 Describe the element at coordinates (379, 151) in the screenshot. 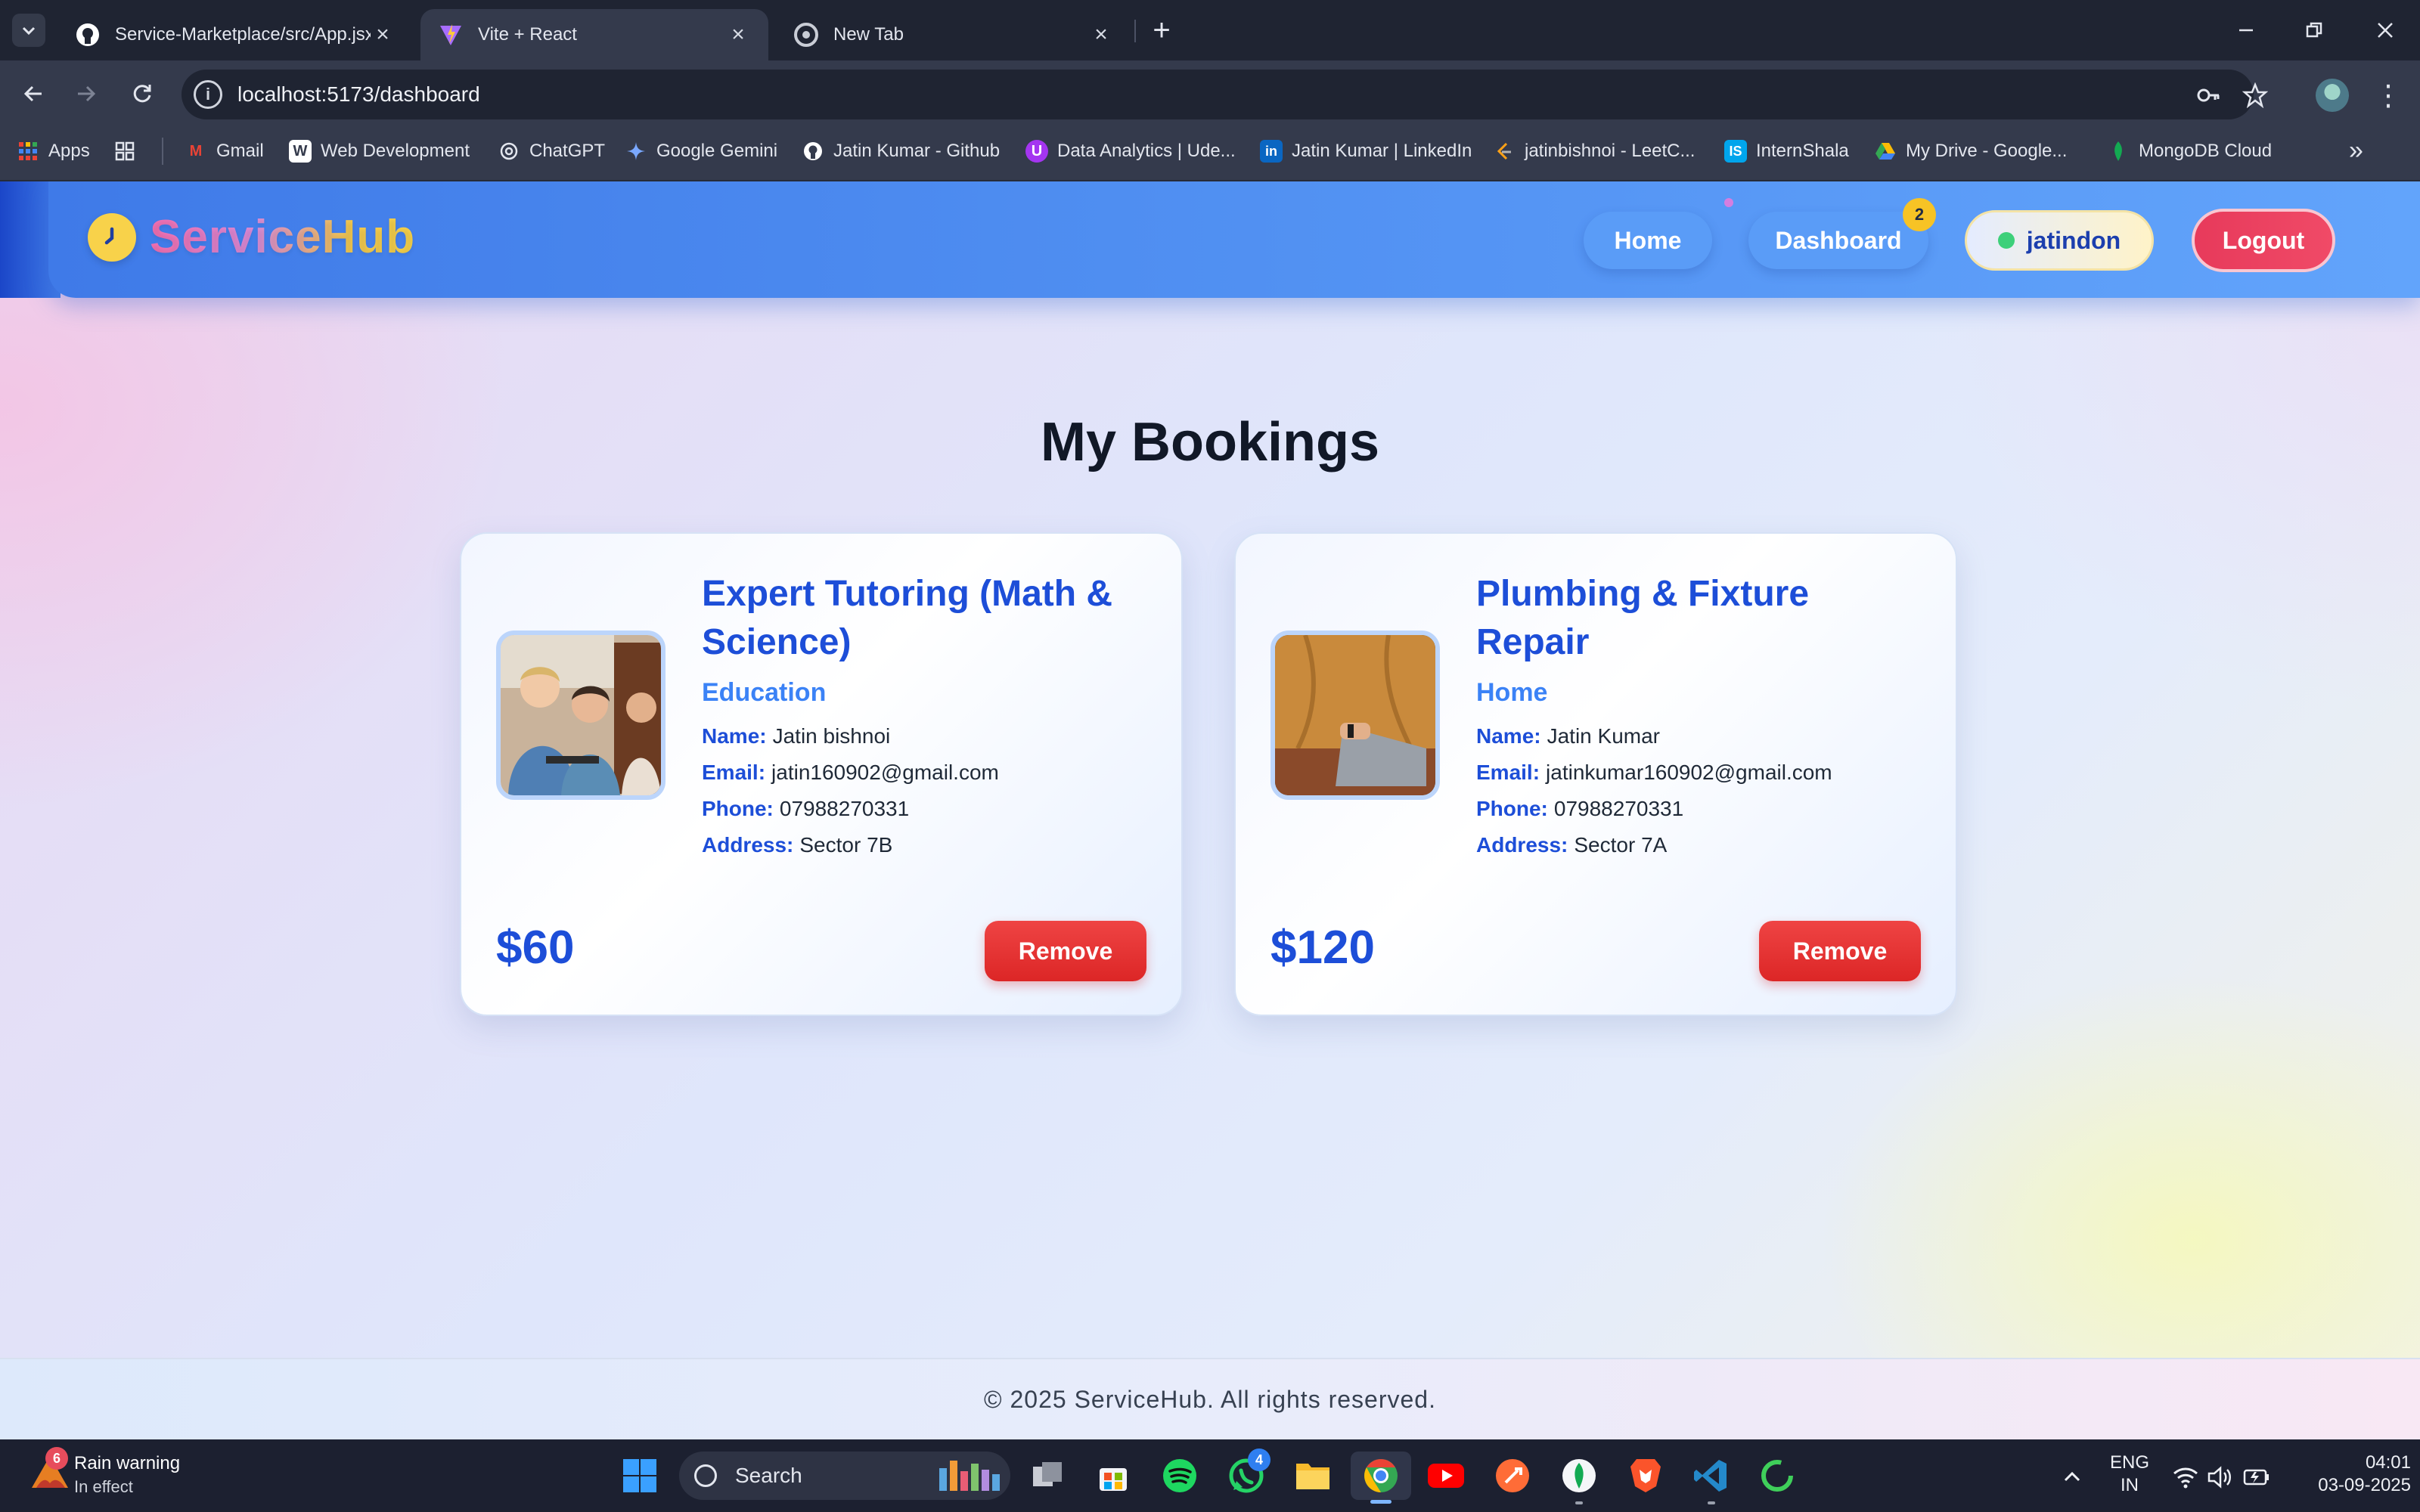

I see `bookmark-web-development: W Web Development` at that location.